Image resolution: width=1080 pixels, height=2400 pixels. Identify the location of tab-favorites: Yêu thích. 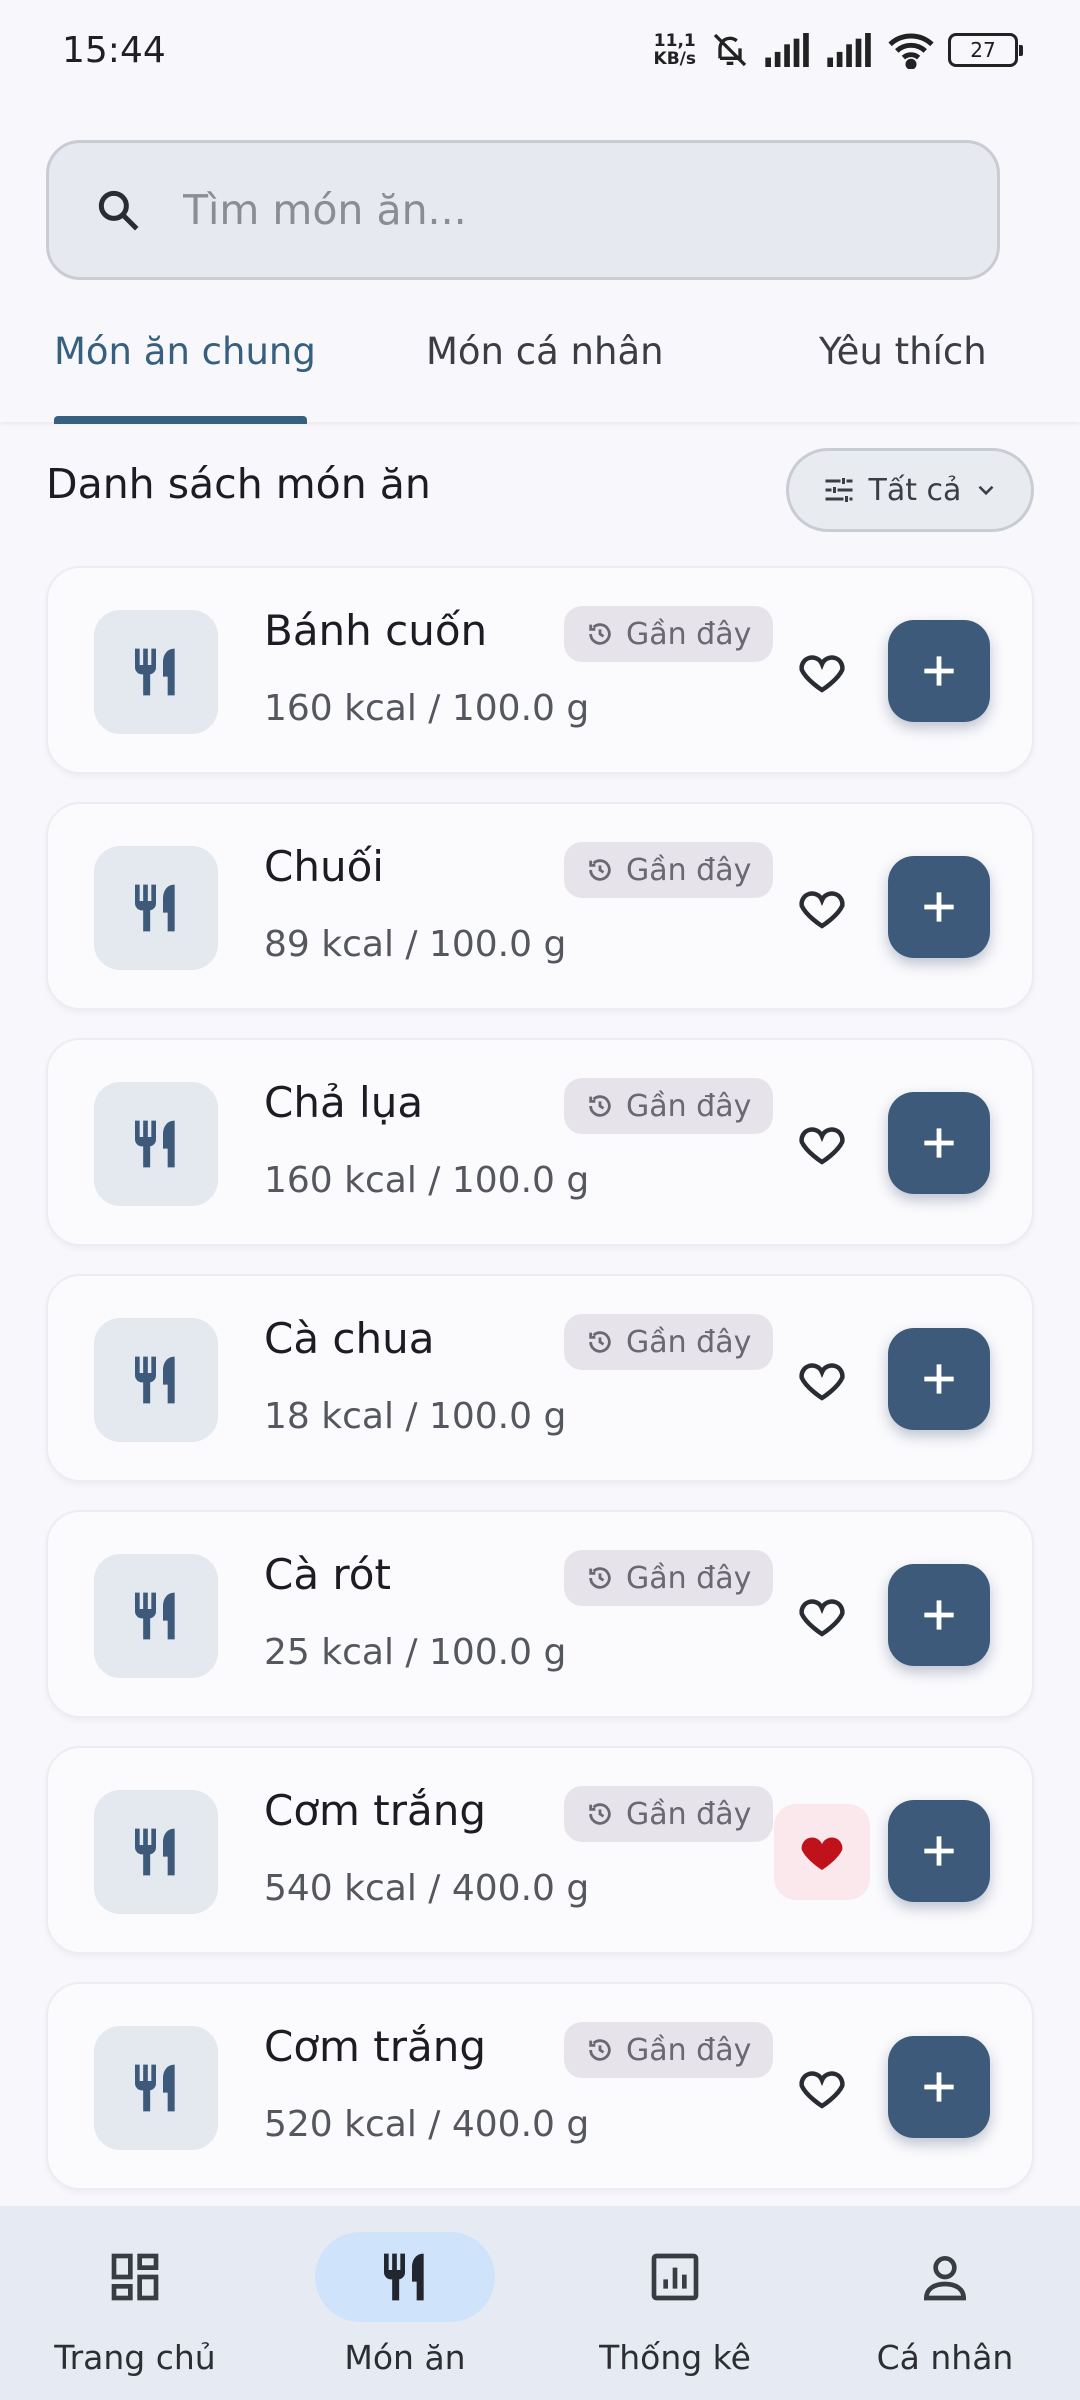
(903, 351).